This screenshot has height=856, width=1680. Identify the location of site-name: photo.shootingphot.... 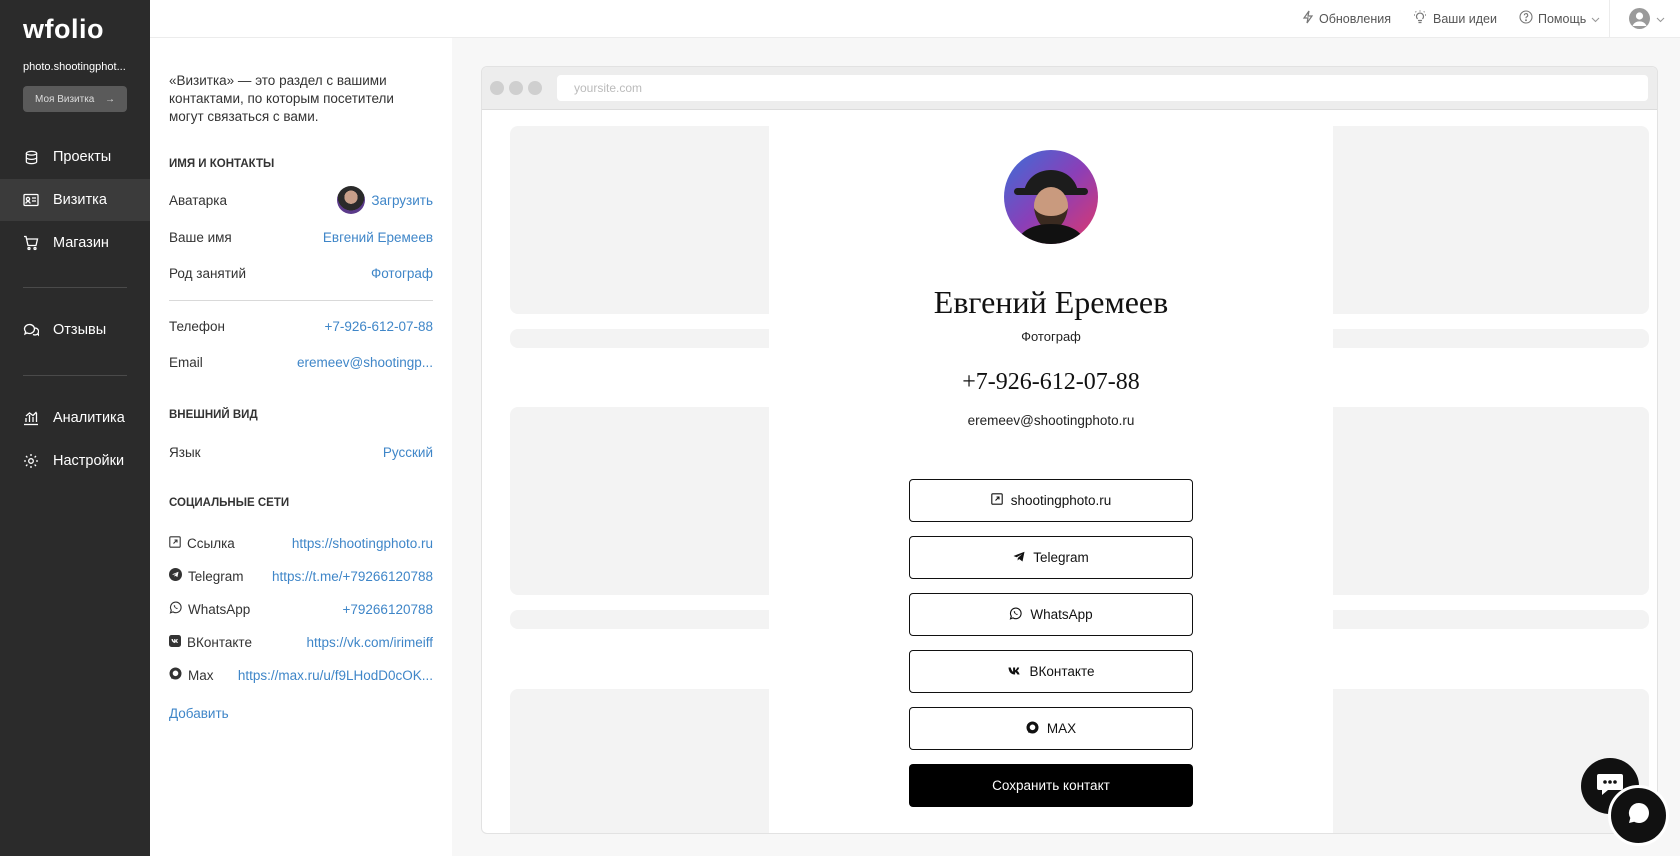
(74, 67).